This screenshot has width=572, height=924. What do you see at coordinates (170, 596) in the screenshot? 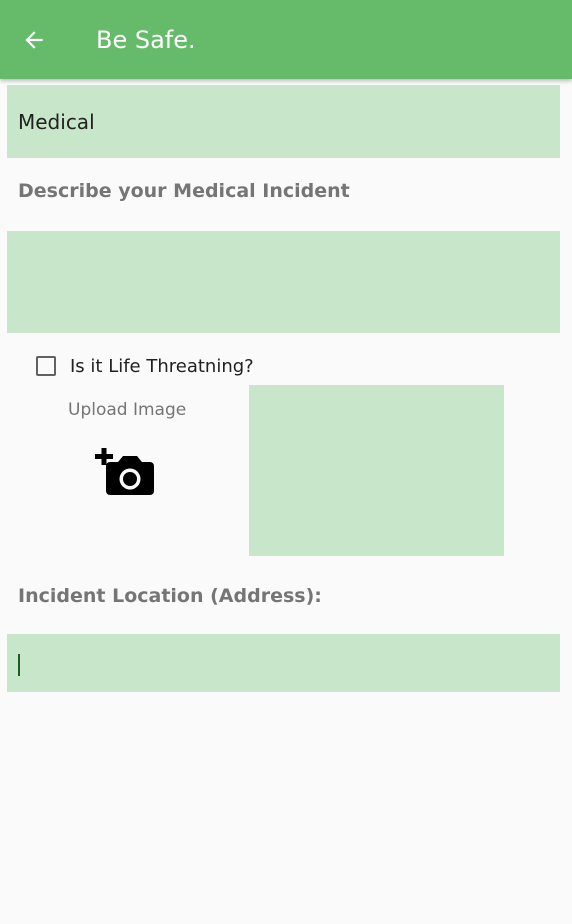
I see `location-label: Incident Location (Address):` at bounding box center [170, 596].